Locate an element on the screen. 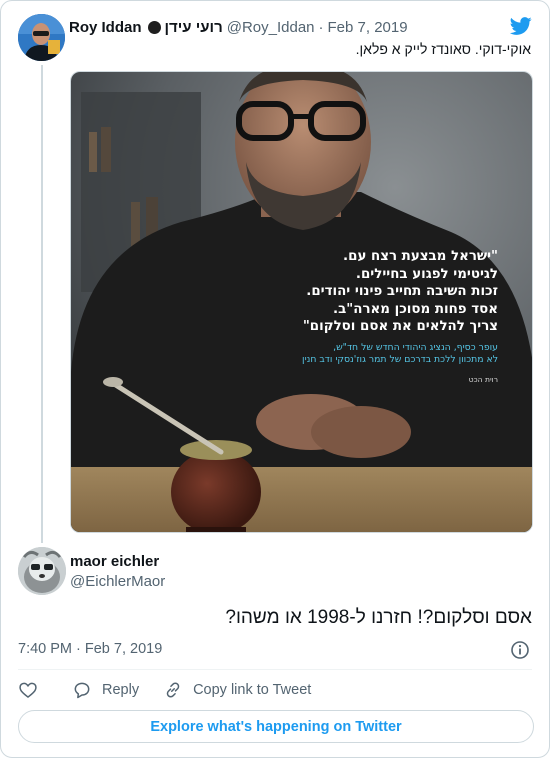 The height and width of the screenshot is (758, 550). like-button is located at coordinates (28, 690).